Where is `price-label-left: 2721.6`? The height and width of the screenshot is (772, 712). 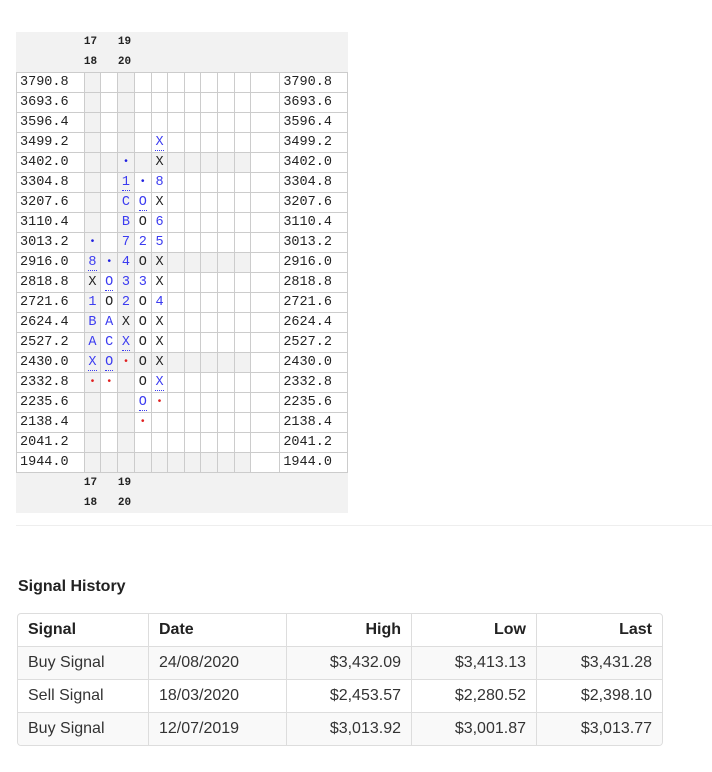
price-label-left: 2721.6 is located at coordinates (50, 302).